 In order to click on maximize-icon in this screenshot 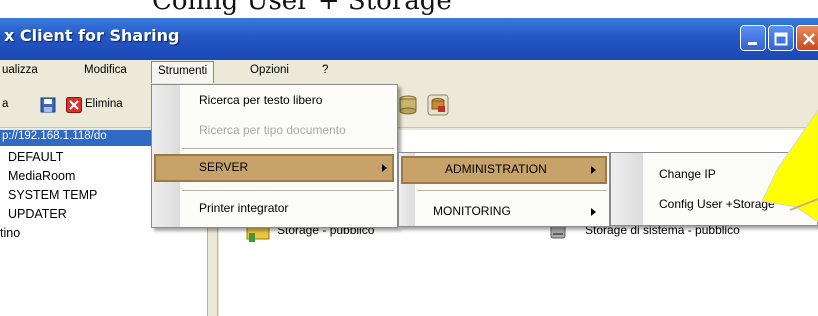, I will do `click(781, 38)`.